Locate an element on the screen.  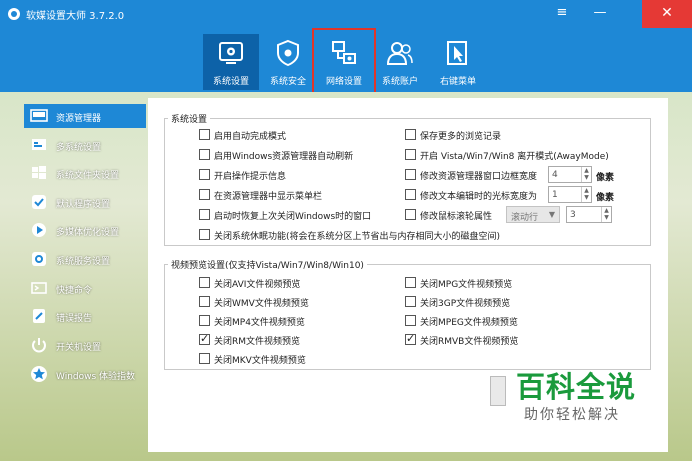
cursor-width-stepper: 1 ▲ ▼ is located at coordinates (570, 194).